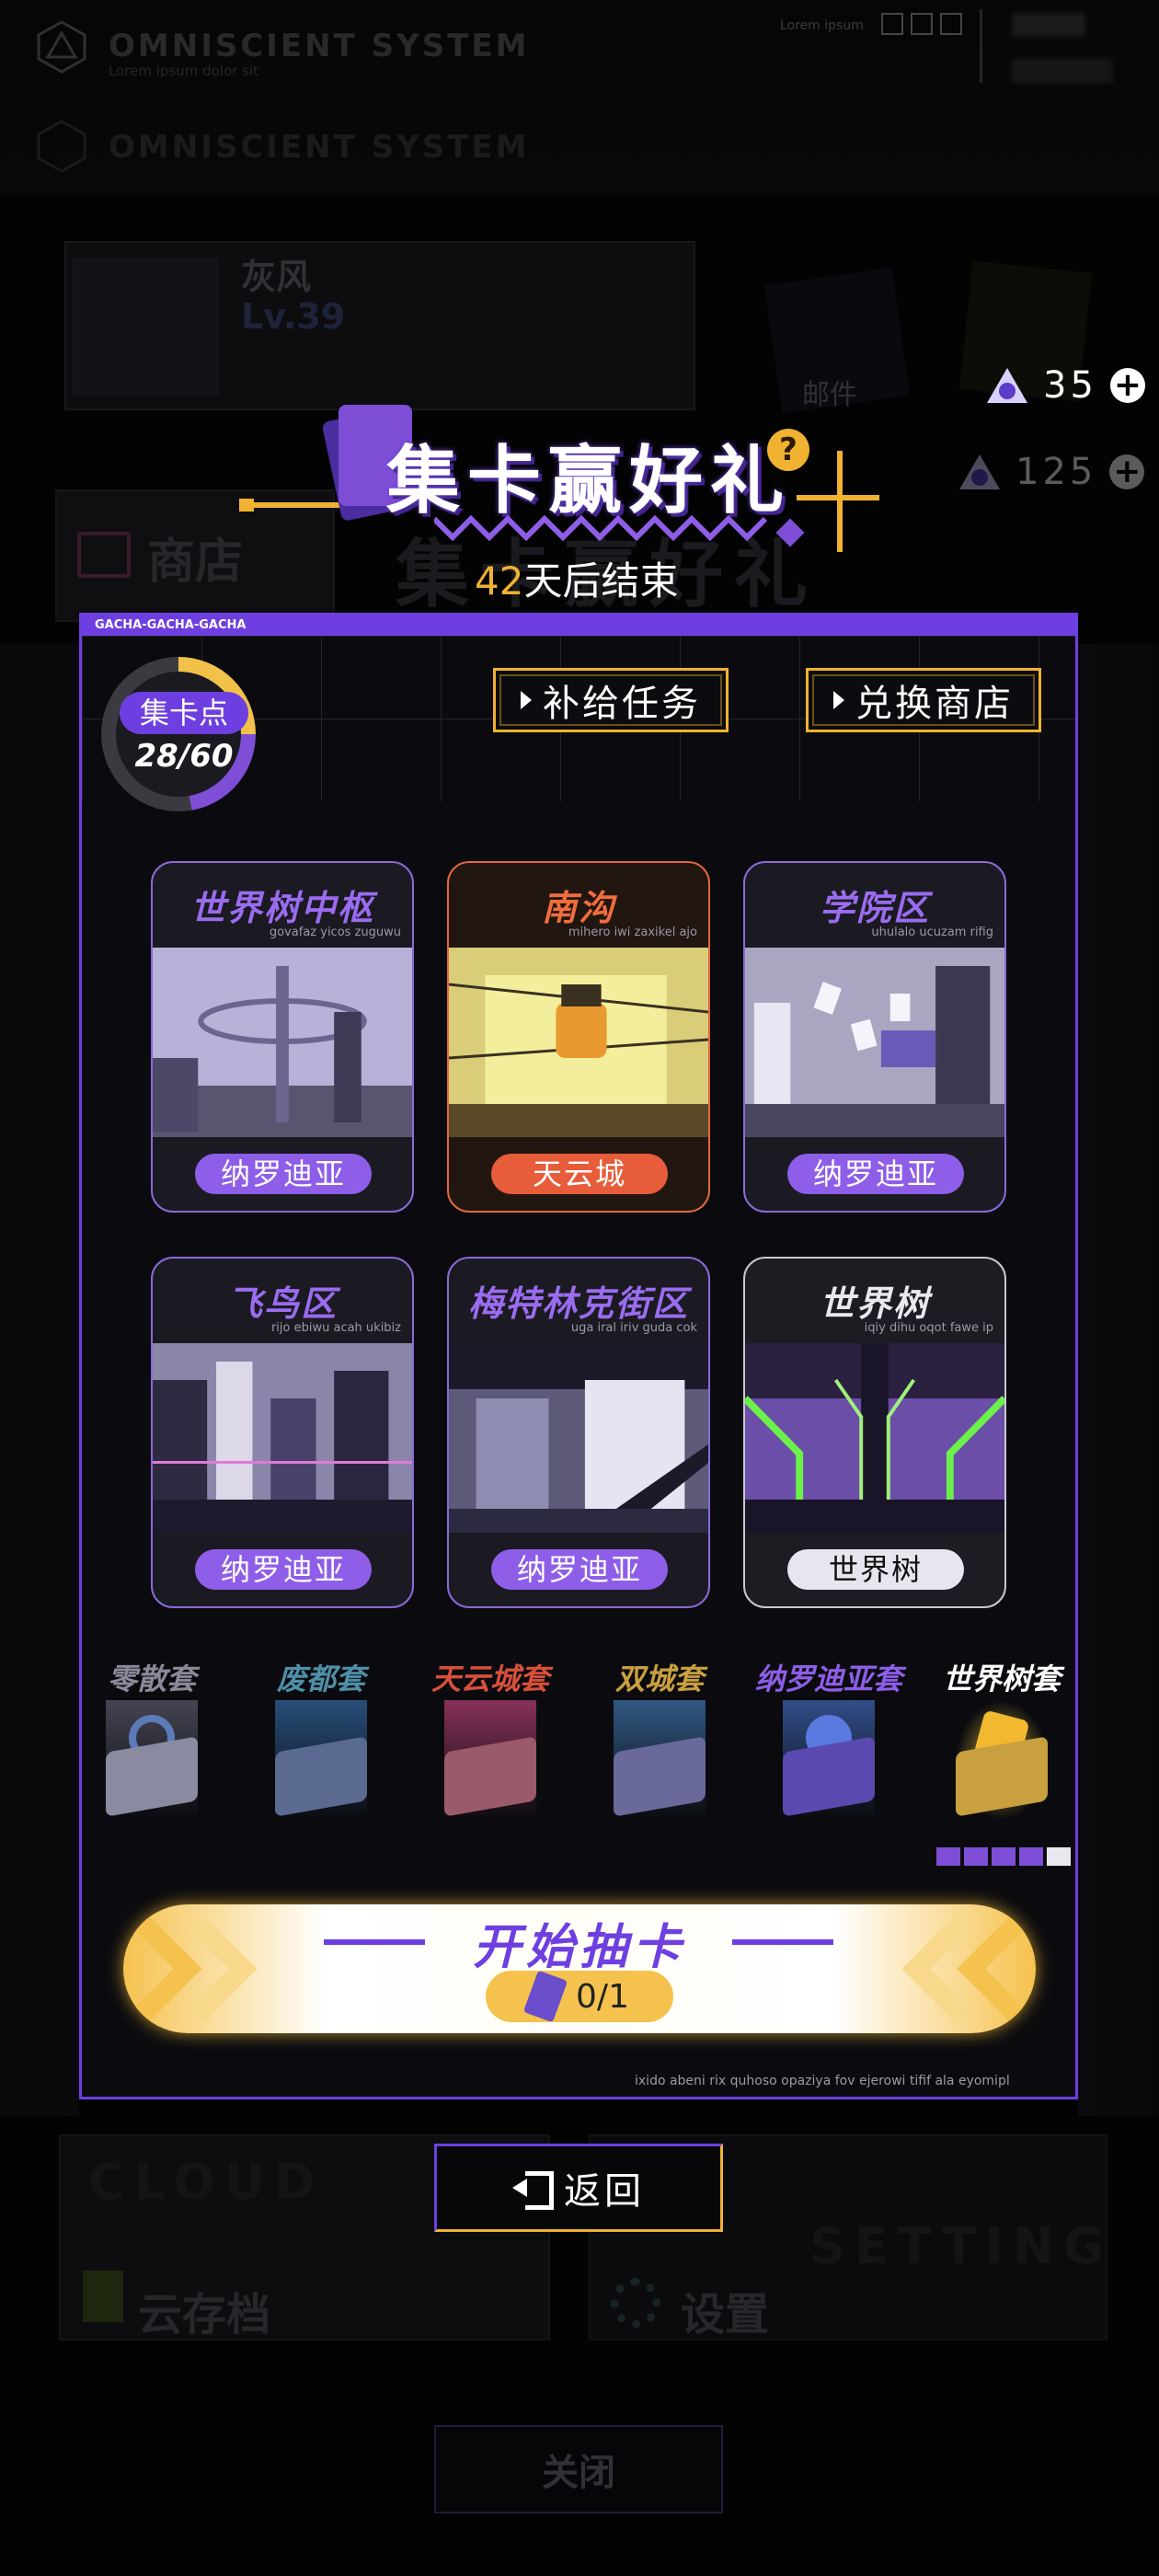 This screenshot has height=2576, width=1159. Describe the element at coordinates (923, 700) in the screenshot. I see `exchange-shop-button: 兑换商店` at that location.